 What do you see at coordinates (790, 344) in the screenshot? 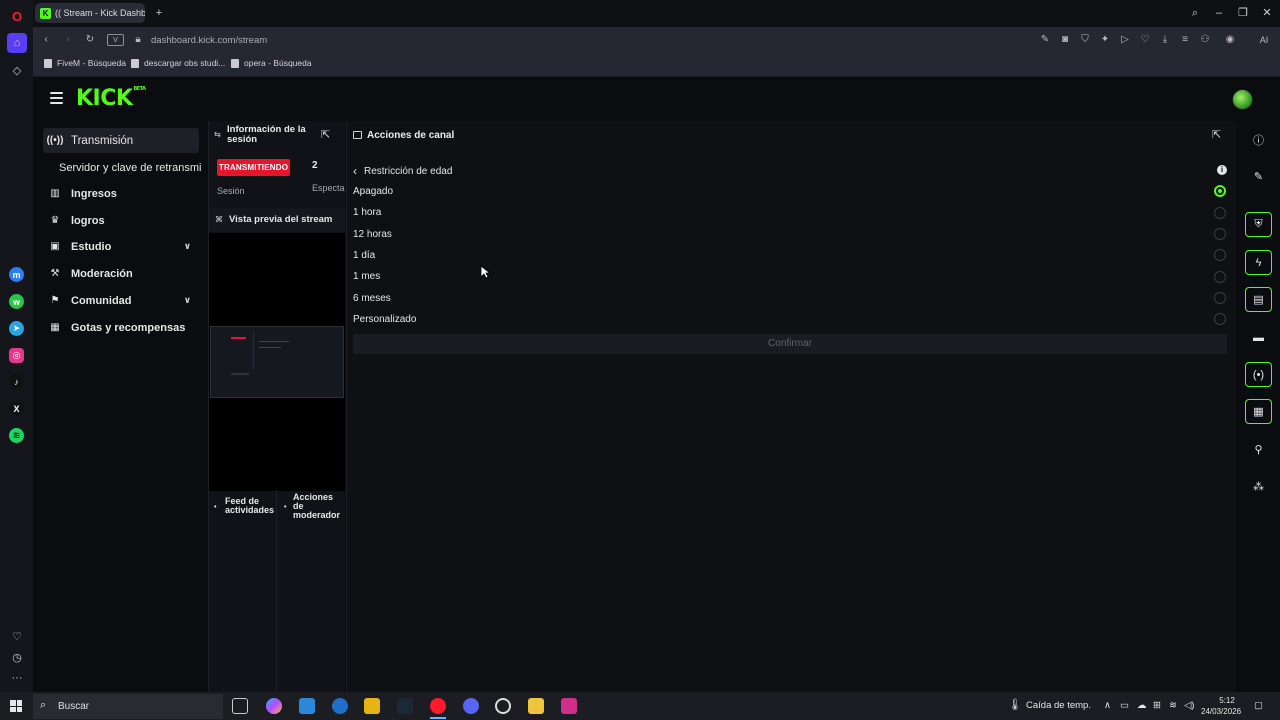
I see `confirm-button: Confirmar` at bounding box center [790, 344].